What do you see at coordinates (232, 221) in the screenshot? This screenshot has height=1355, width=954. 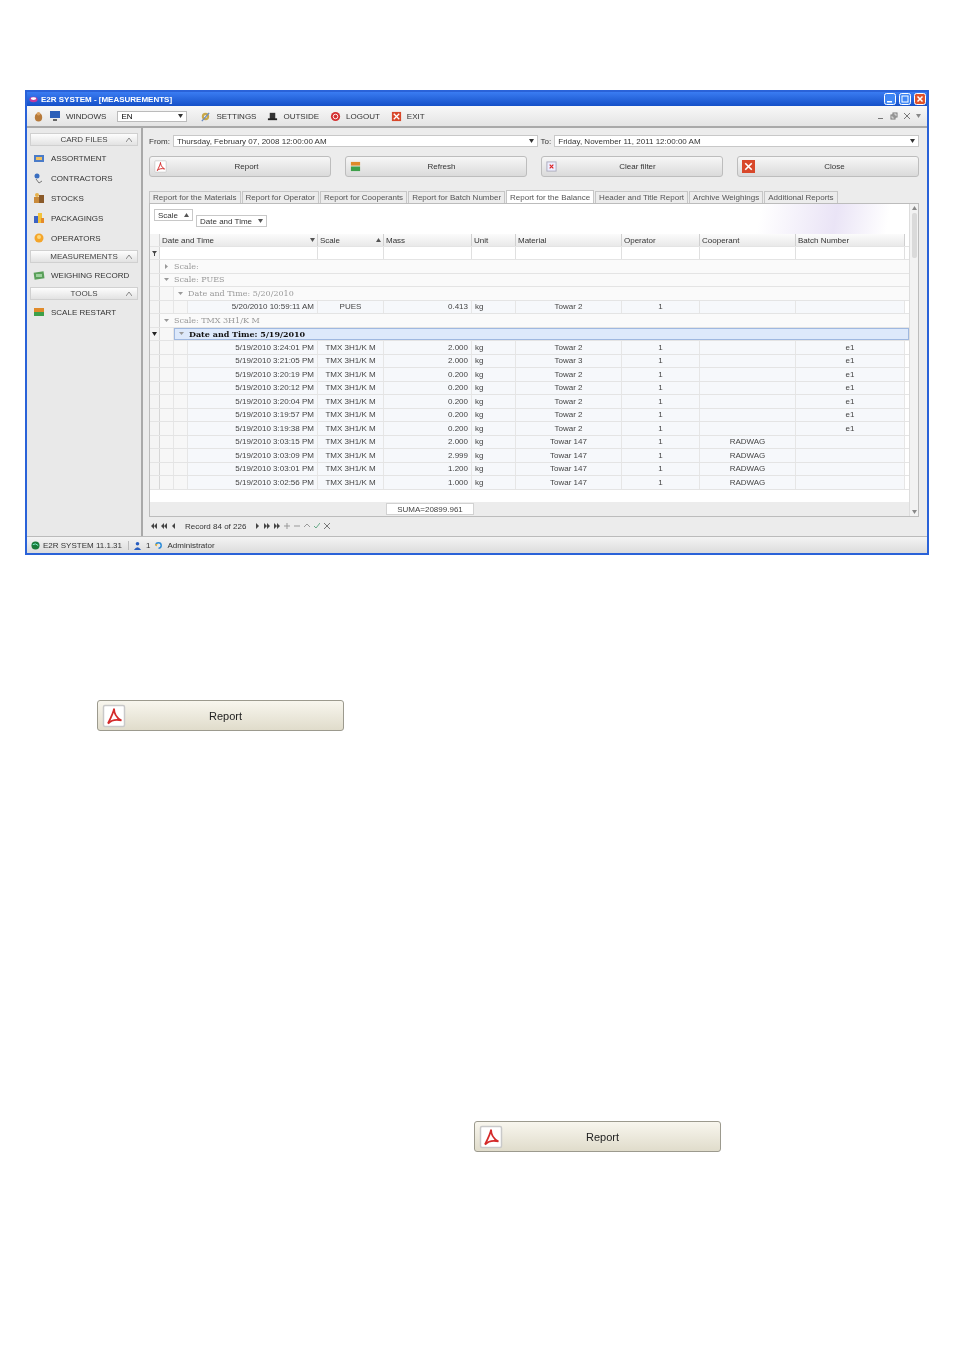 I see `group-by-chip: Date and Time` at bounding box center [232, 221].